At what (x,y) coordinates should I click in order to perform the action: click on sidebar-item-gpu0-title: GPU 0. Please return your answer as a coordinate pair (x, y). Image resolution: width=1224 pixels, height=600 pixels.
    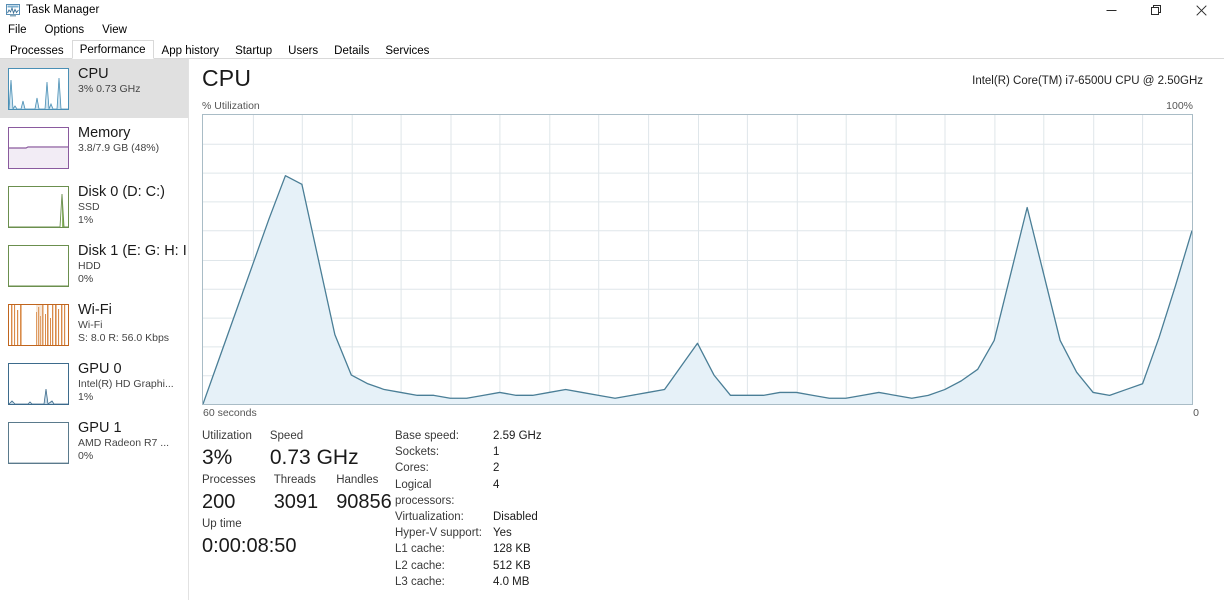
    Looking at the image, I should click on (100, 369).